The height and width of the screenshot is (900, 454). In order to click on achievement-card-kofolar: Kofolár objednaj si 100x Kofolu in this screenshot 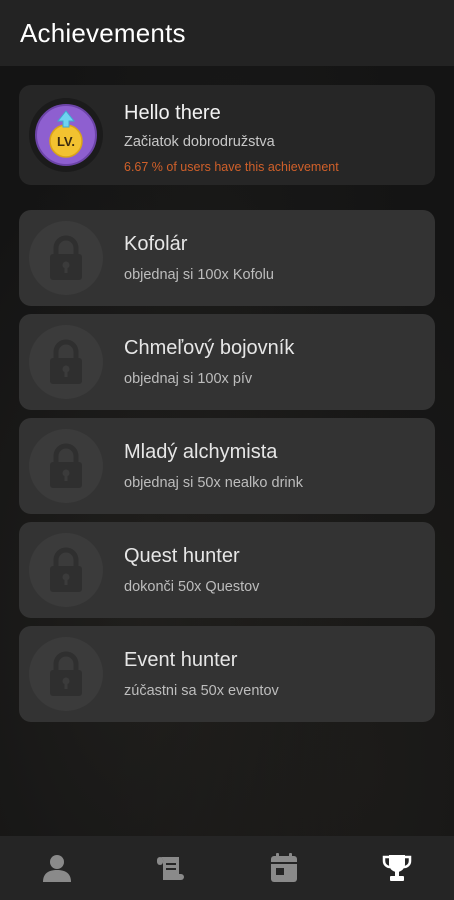, I will do `click(227, 258)`.